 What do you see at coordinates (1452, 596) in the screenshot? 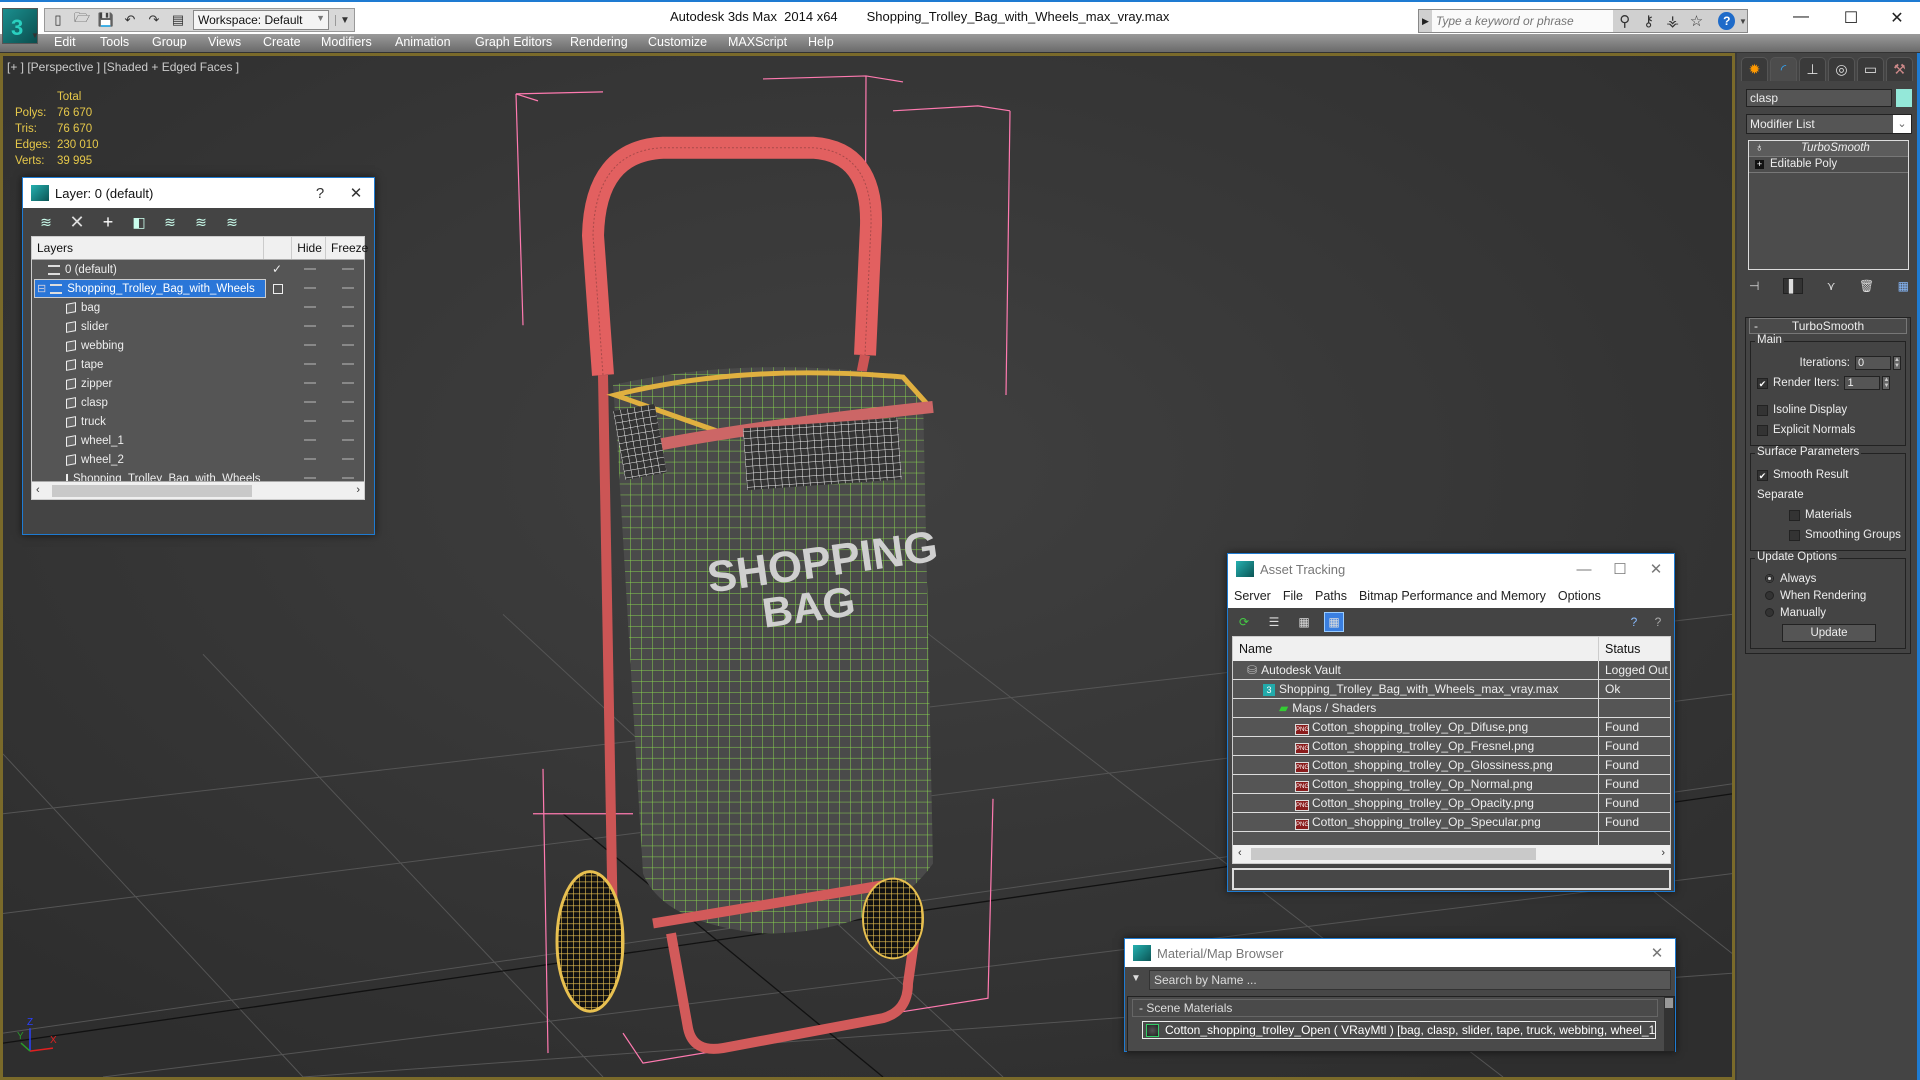
I see `menu-bitmap-performance: Bitmap Performance and Memory` at bounding box center [1452, 596].